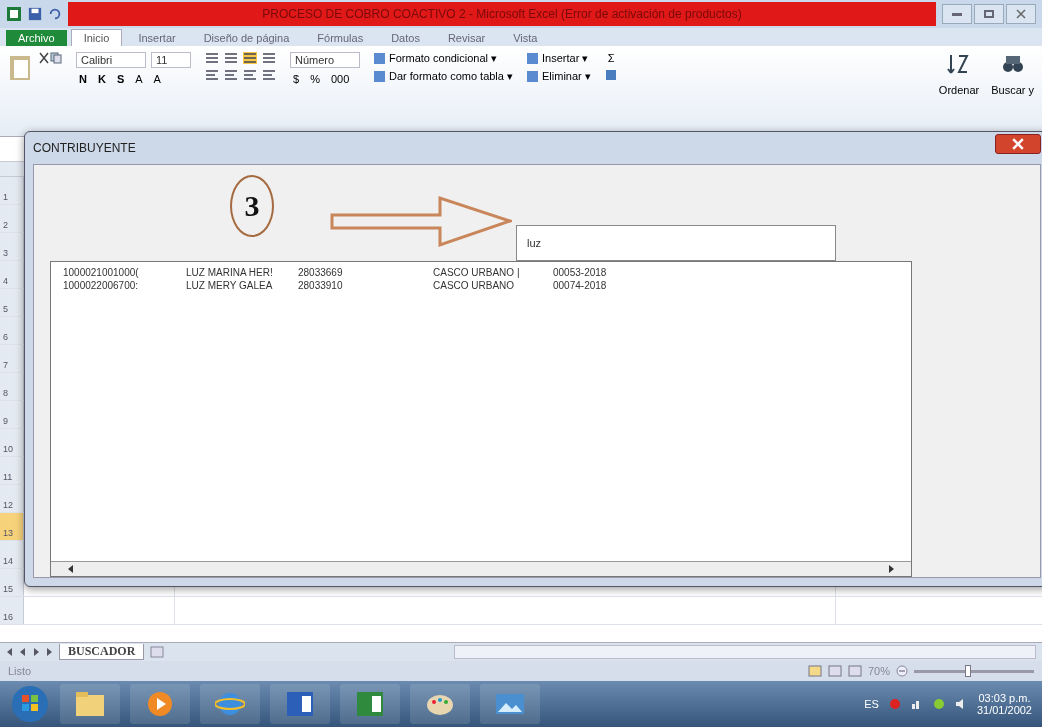  I want to click on ribbon-tab: Inicio, so click(96, 37).